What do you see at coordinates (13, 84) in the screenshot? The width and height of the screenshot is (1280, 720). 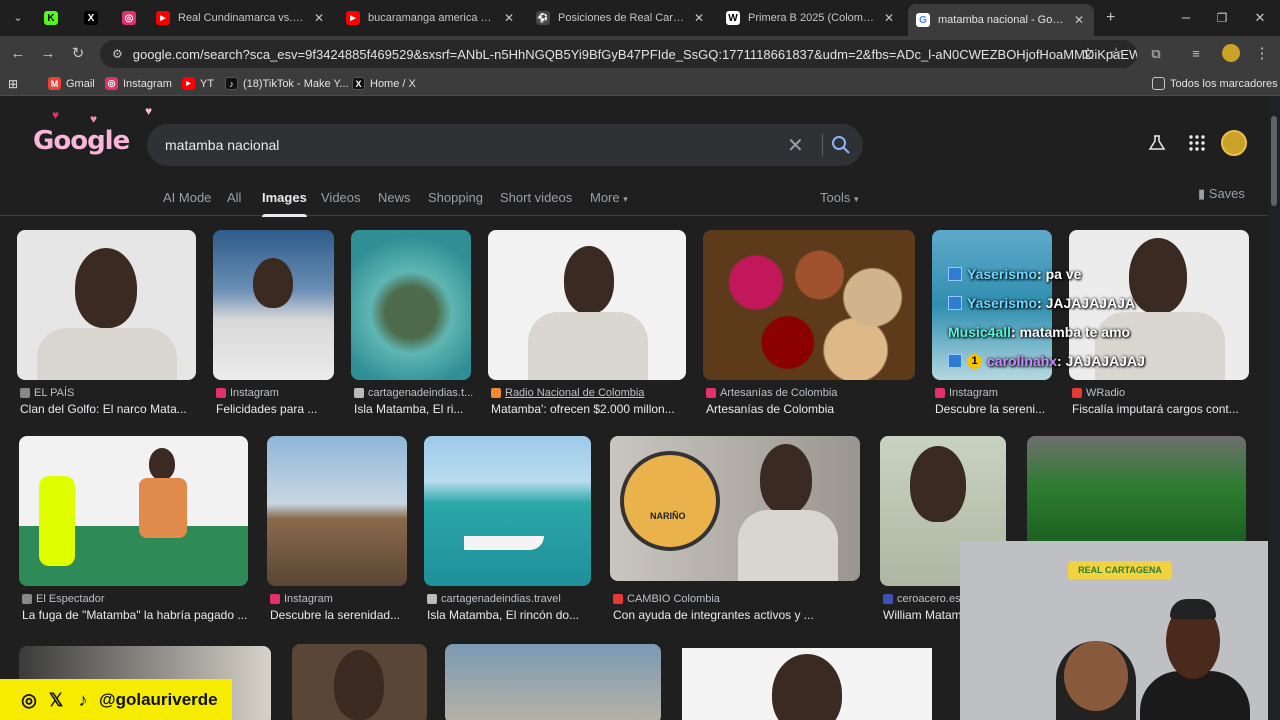 I see `apps-icon: ⊞` at bounding box center [13, 84].